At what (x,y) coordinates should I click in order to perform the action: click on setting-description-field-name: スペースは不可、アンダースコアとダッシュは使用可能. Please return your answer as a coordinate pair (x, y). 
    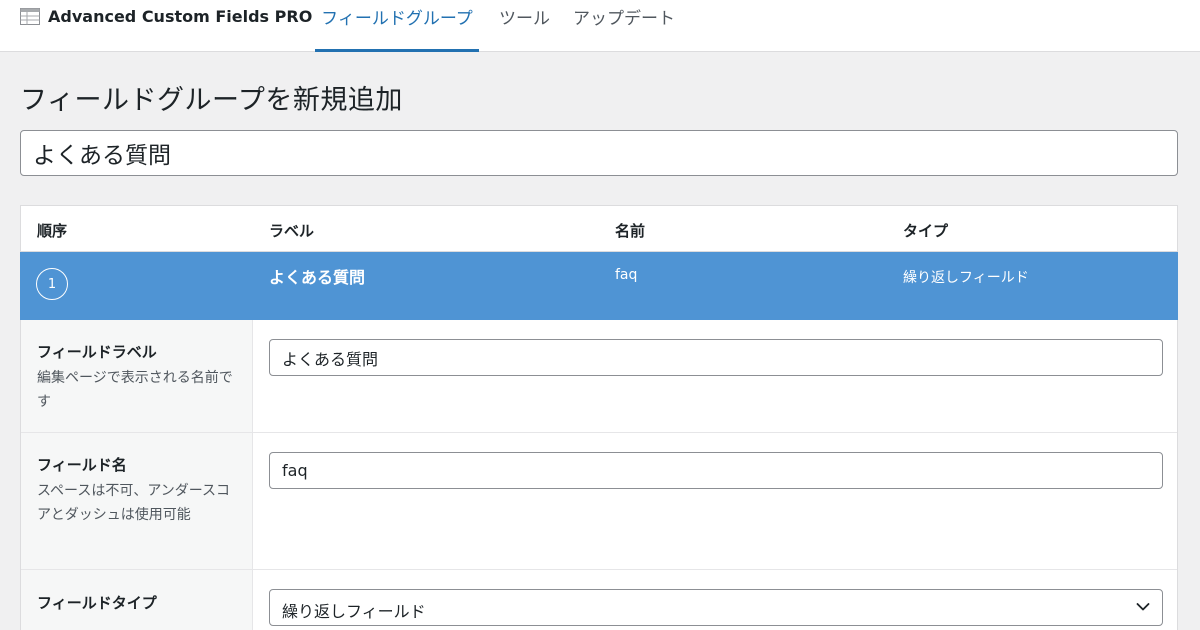
    Looking at the image, I should click on (134, 503).